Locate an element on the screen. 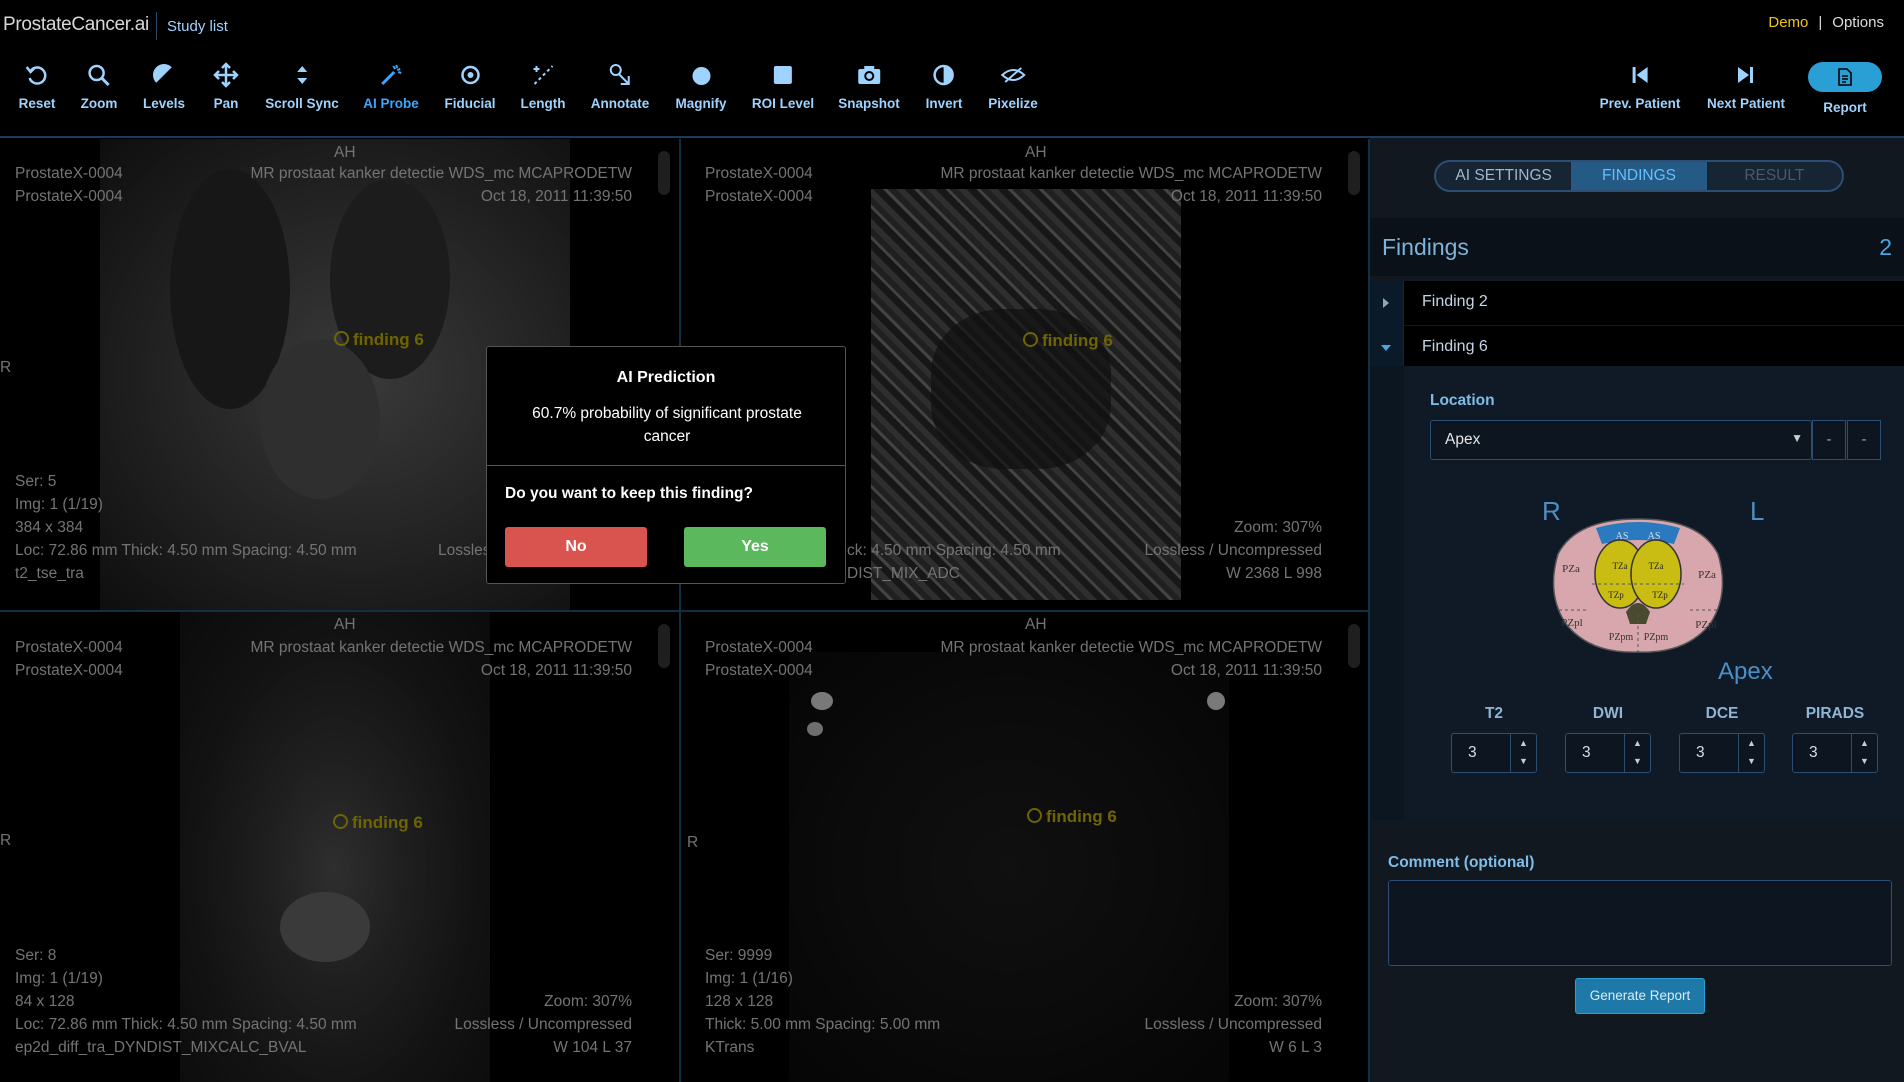  length-tool: Length is located at coordinates (543, 86).